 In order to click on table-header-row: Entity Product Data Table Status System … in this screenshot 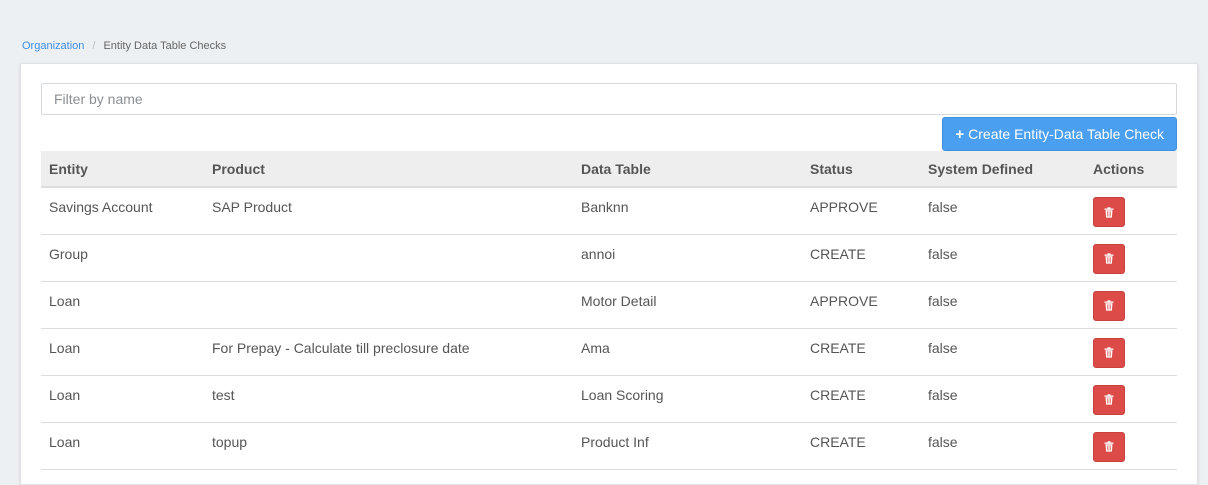, I will do `click(609, 169)`.